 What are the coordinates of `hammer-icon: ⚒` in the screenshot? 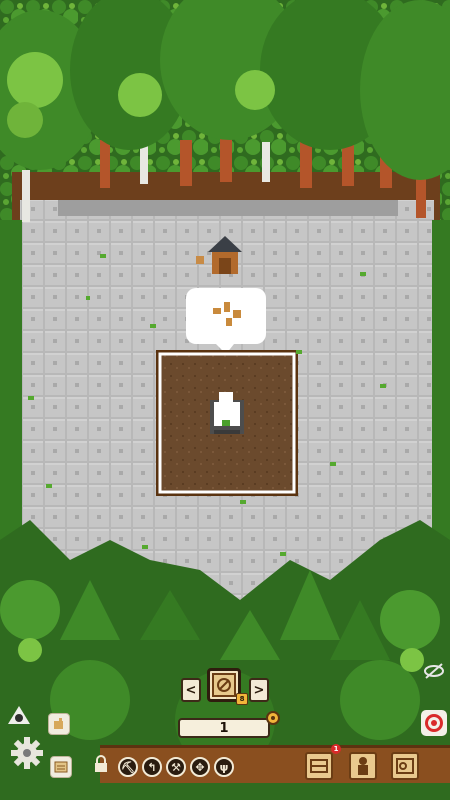 It's located at (176, 767).